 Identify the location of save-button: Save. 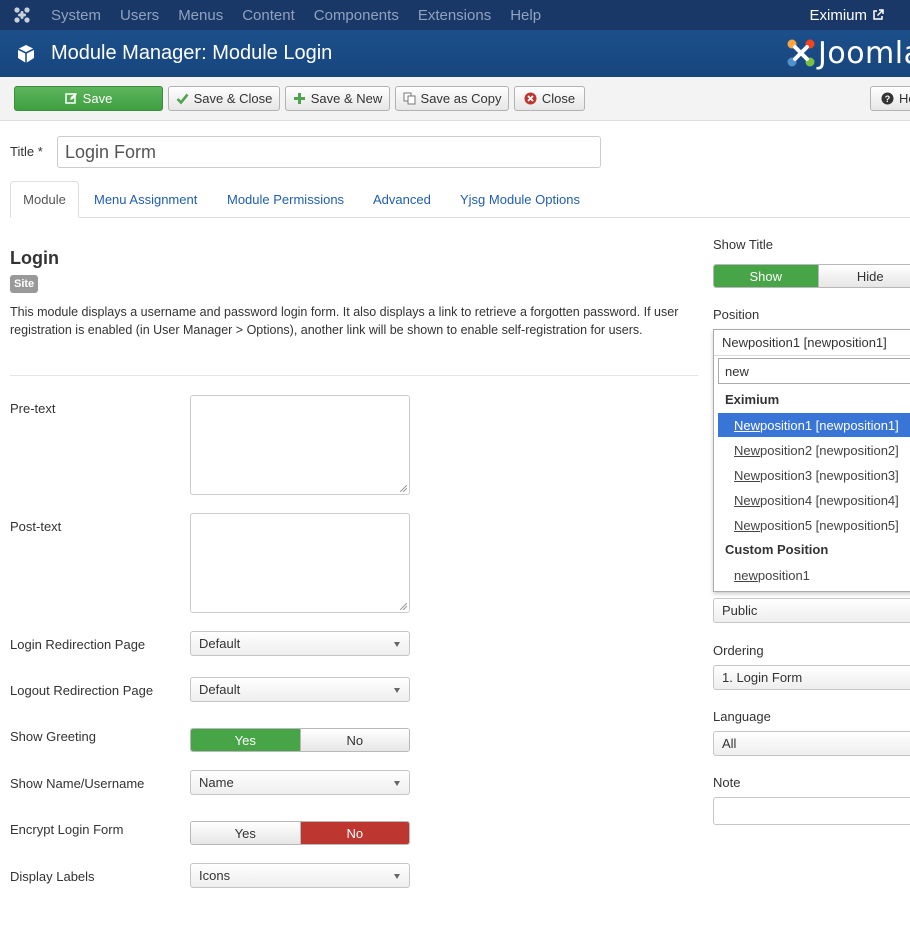
(88, 98).